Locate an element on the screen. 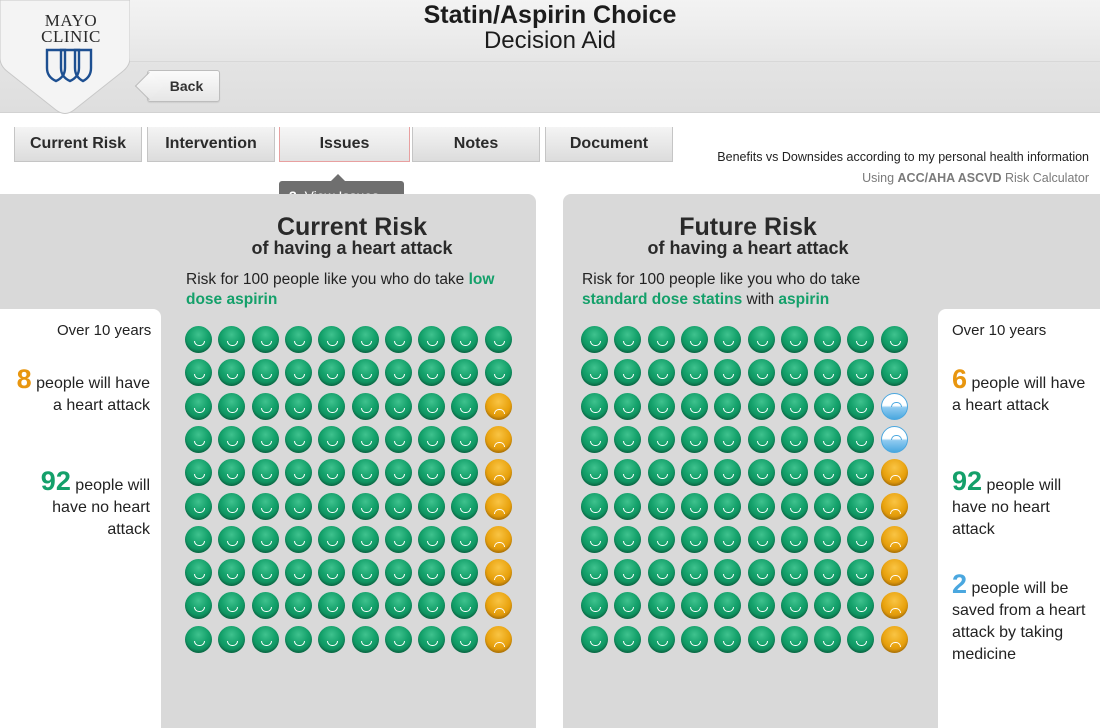 Image resolution: width=1100 pixels, height=728 pixels. current-risk-prefix: Risk for 100 people like you who do take is located at coordinates (327, 279).